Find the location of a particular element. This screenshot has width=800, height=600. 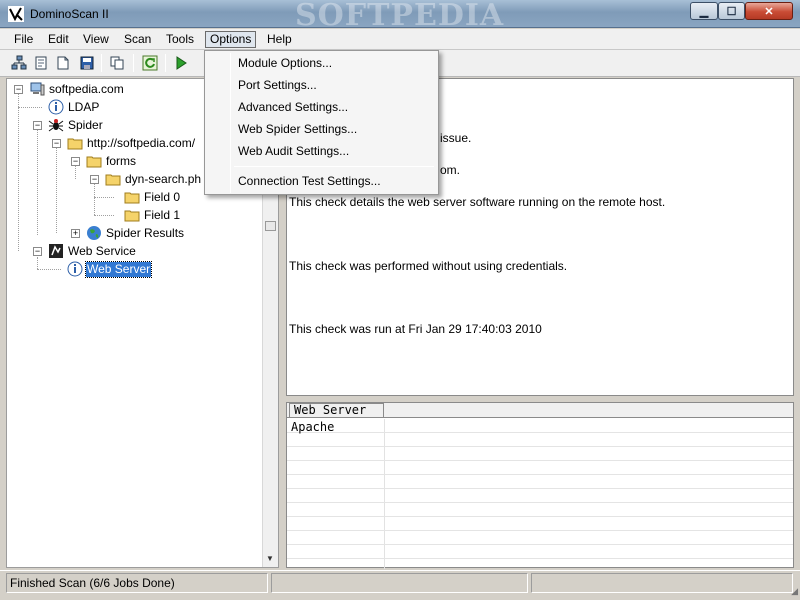

tree-node-forms: forms is located at coordinates (111, 161).